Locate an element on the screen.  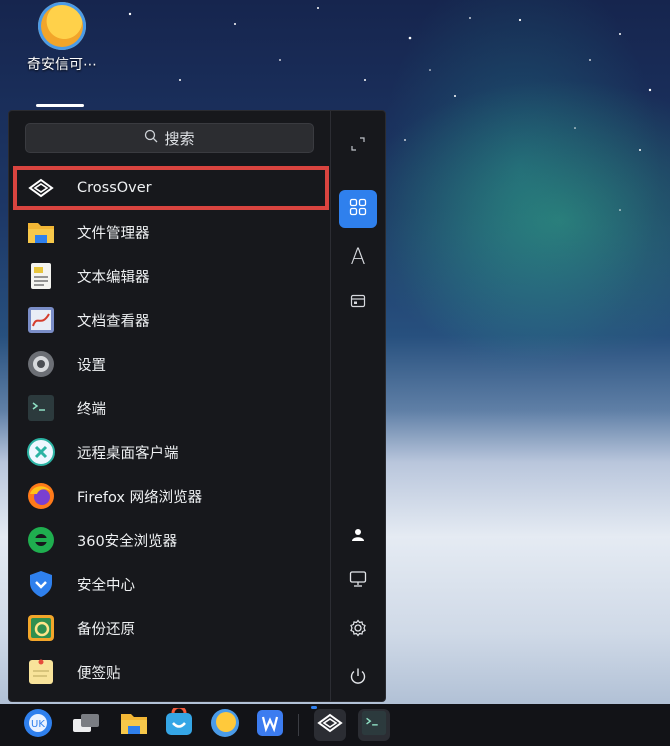
app-item-remote-desktop: 远程桌面客户端 is located at coordinates (171, 452).